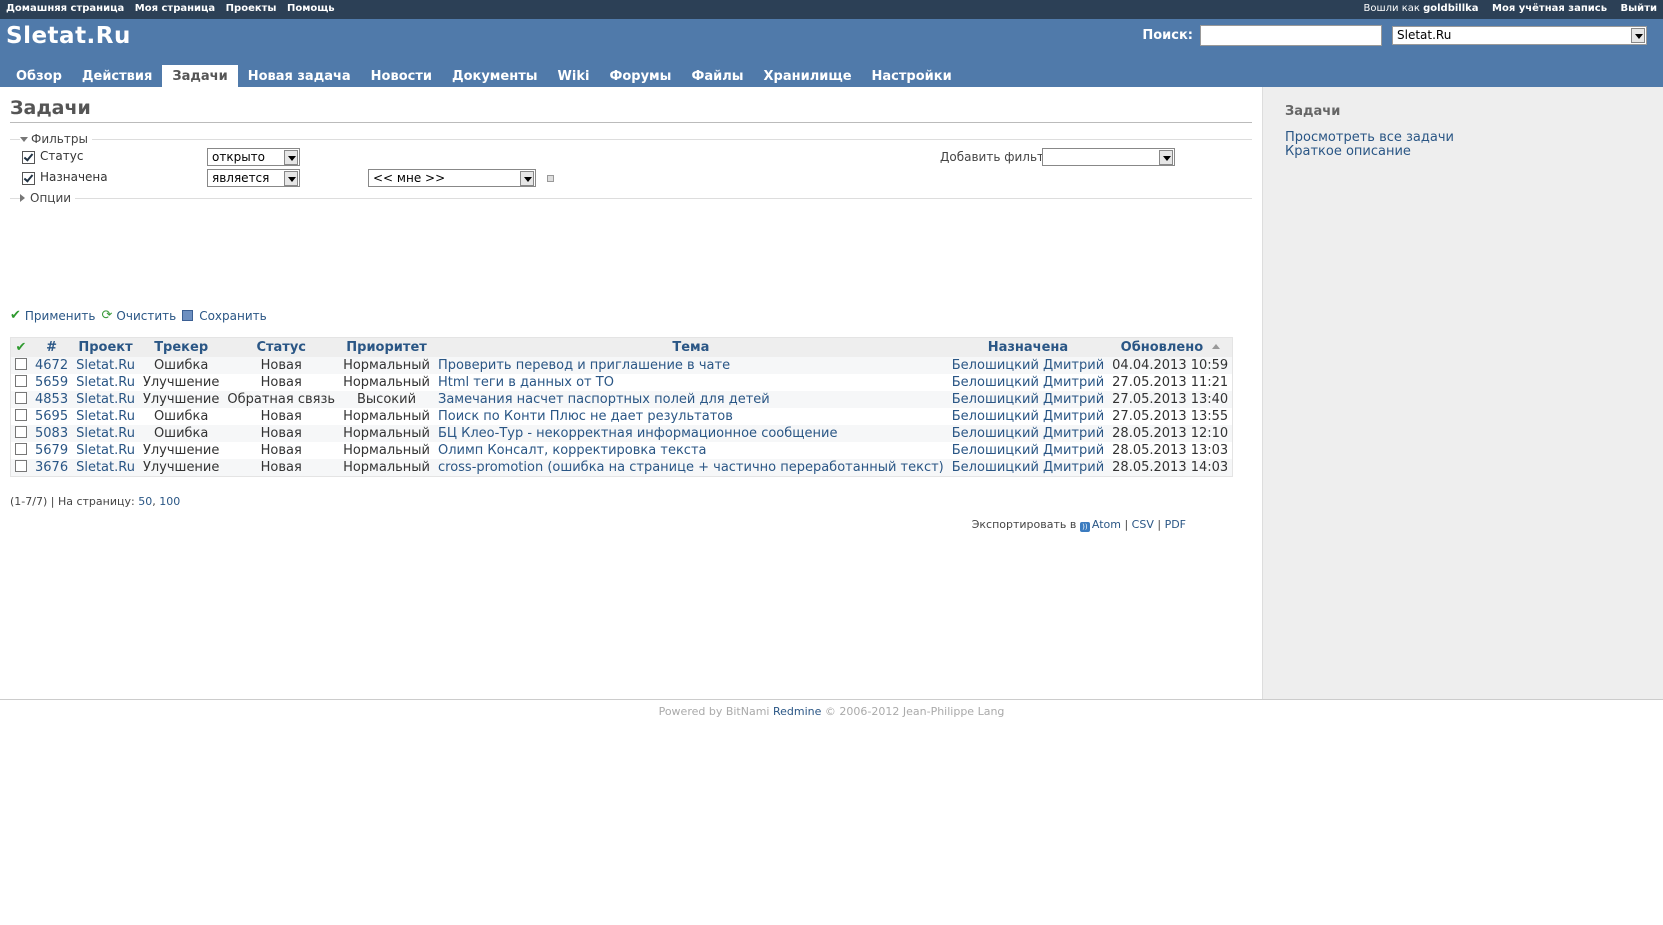  I want to click on save-label: Сохранить, so click(233, 316).